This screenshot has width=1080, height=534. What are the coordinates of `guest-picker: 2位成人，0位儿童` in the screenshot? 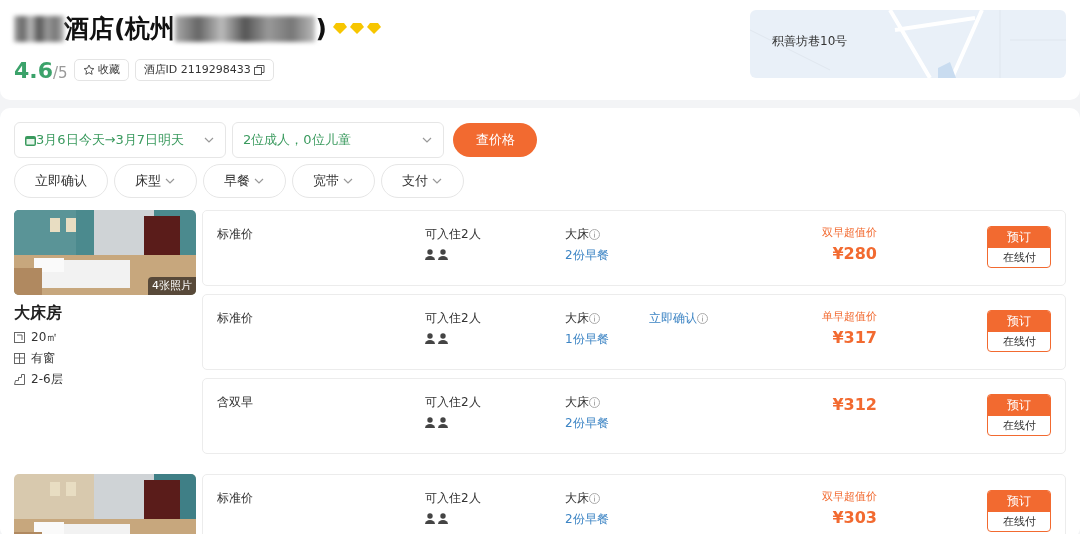 It's located at (338, 140).